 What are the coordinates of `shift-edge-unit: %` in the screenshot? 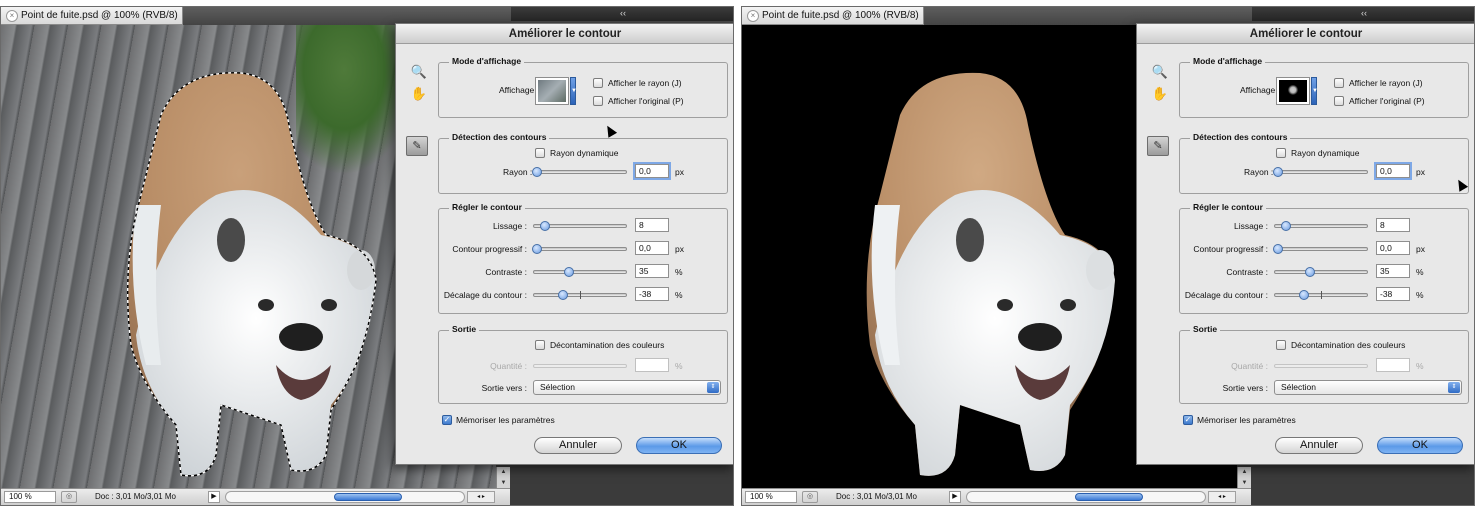 It's located at (679, 295).